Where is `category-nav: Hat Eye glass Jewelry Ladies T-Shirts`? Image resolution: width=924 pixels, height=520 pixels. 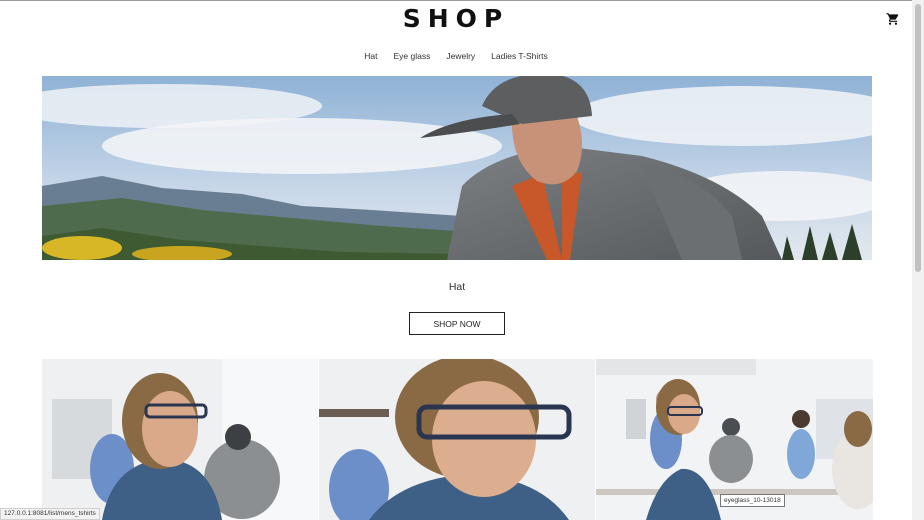 category-nav: Hat Eye glass Jewelry Ladies T-Shirts is located at coordinates (456, 56).